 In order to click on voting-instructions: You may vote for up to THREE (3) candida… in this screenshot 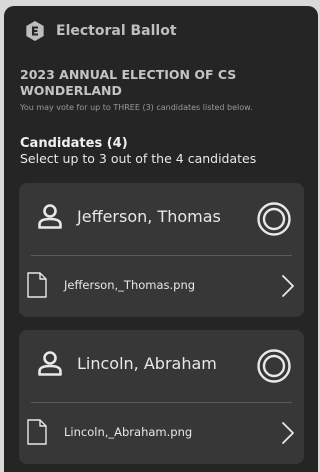, I will do `click(136, 107)`.